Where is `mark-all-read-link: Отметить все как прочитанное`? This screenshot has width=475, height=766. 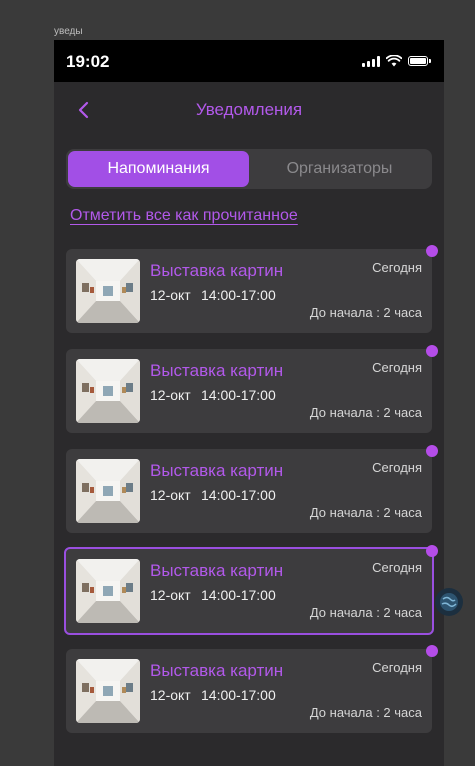 mark-all-read-link: Отметить все как прочитанное is located at coordinates (184, 216).